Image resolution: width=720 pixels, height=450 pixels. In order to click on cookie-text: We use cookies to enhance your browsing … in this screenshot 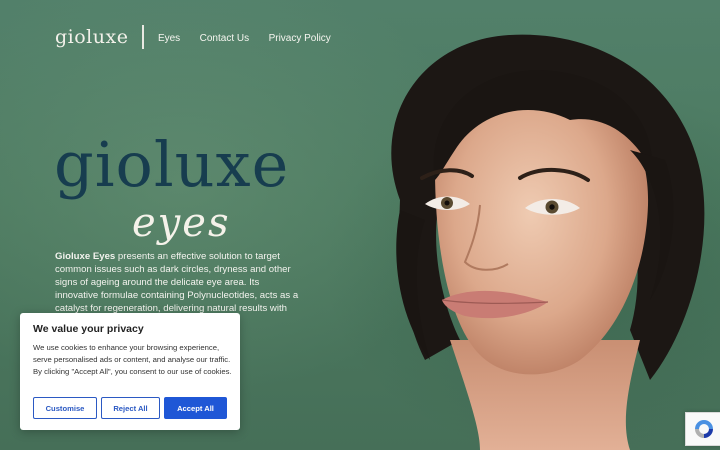, I will do `click(132, 359)`.